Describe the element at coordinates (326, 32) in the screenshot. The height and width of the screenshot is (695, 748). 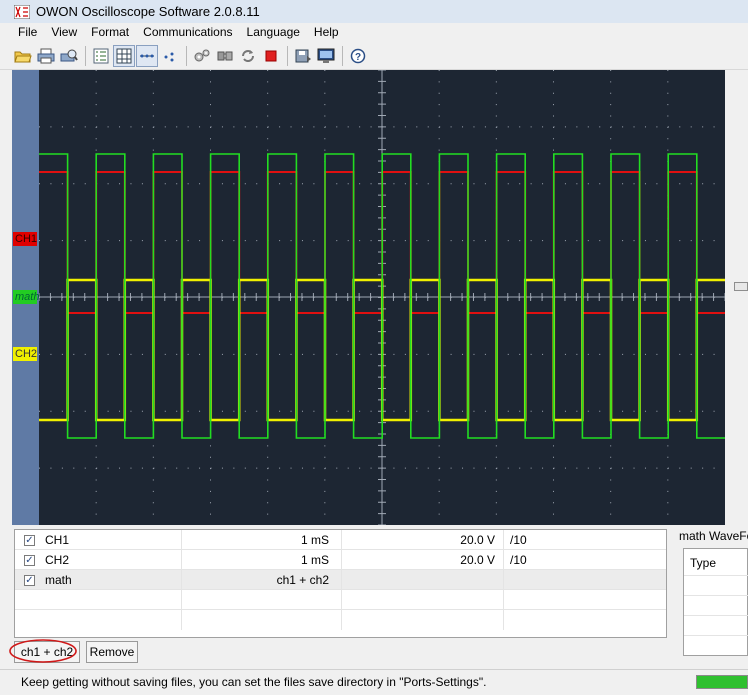
I see `menu-help: Help` at that location.